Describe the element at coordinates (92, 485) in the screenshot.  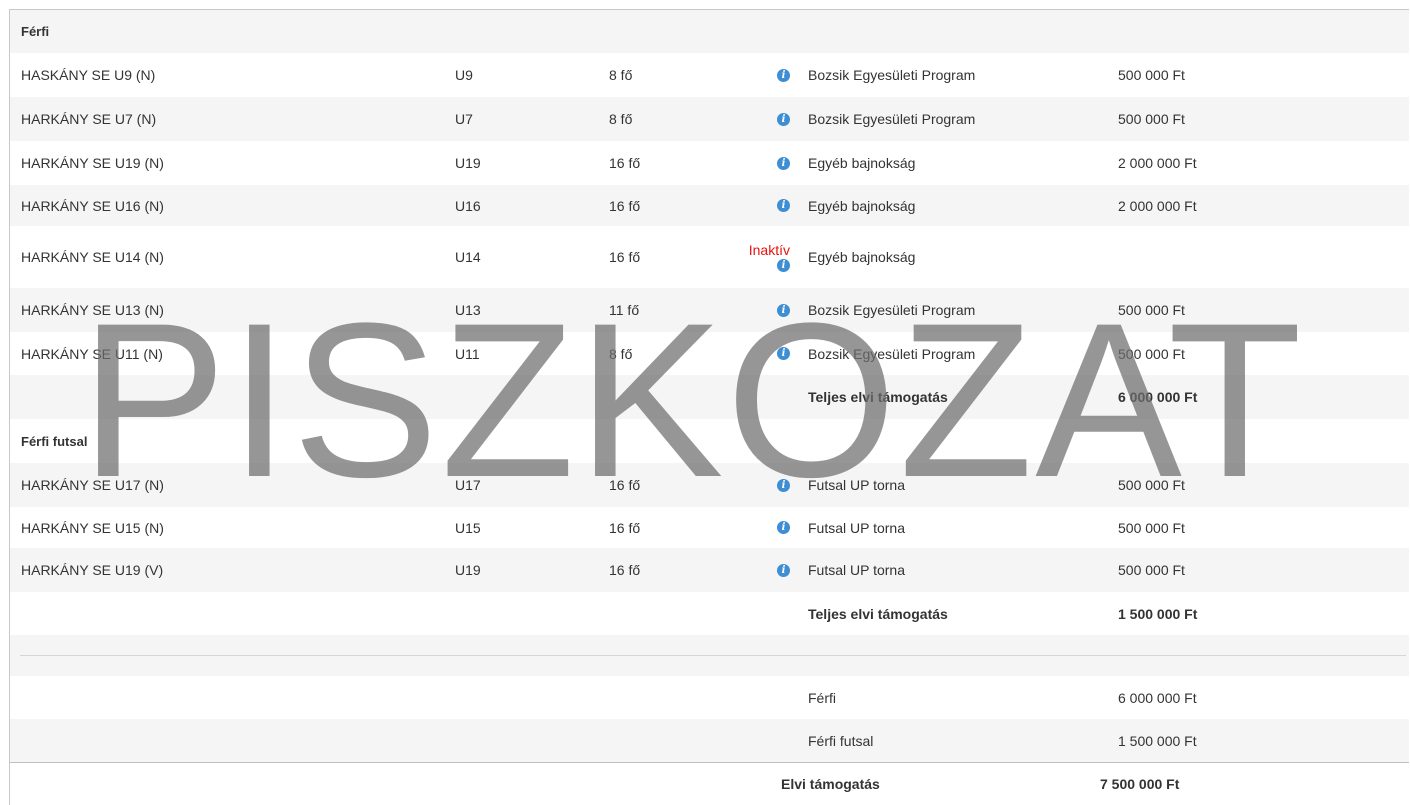
I see `team-name: HARKÁNY SE U17 (N)` at that location.